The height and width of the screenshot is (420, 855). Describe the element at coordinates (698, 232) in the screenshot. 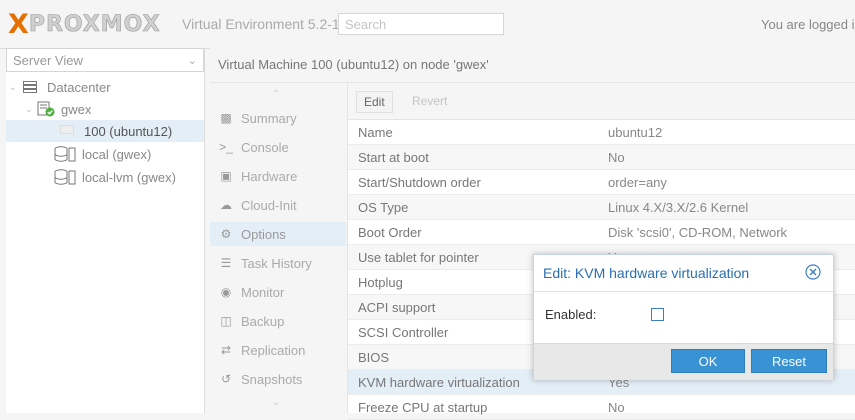

I see `option-value: Disk 'scsi0', CD-ROM, Network` at that location.